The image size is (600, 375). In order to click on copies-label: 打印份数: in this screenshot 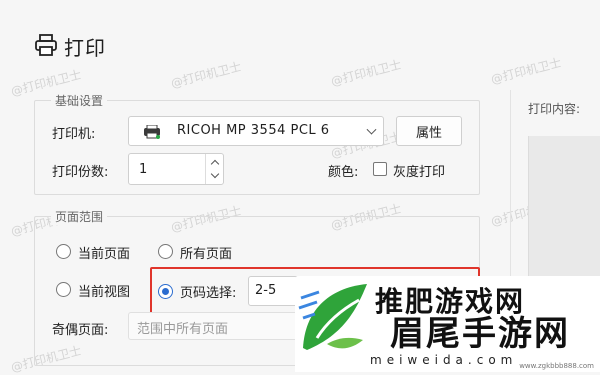, I will do `click(80, 172)`.